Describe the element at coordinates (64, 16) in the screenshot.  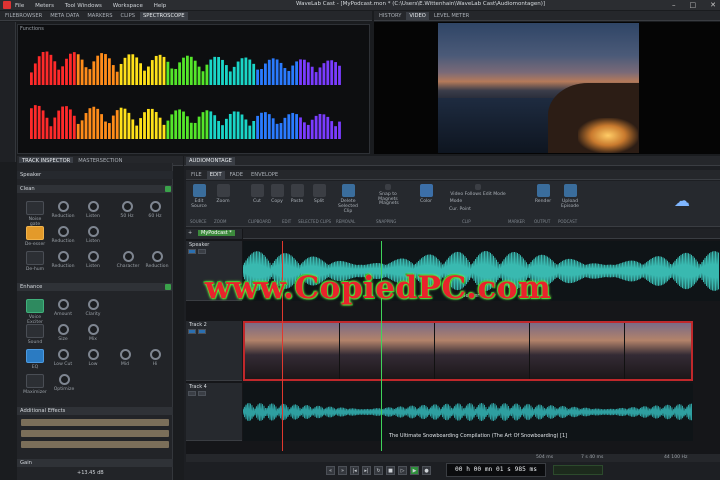
I see `tab-metadata: META DATA` at that location.